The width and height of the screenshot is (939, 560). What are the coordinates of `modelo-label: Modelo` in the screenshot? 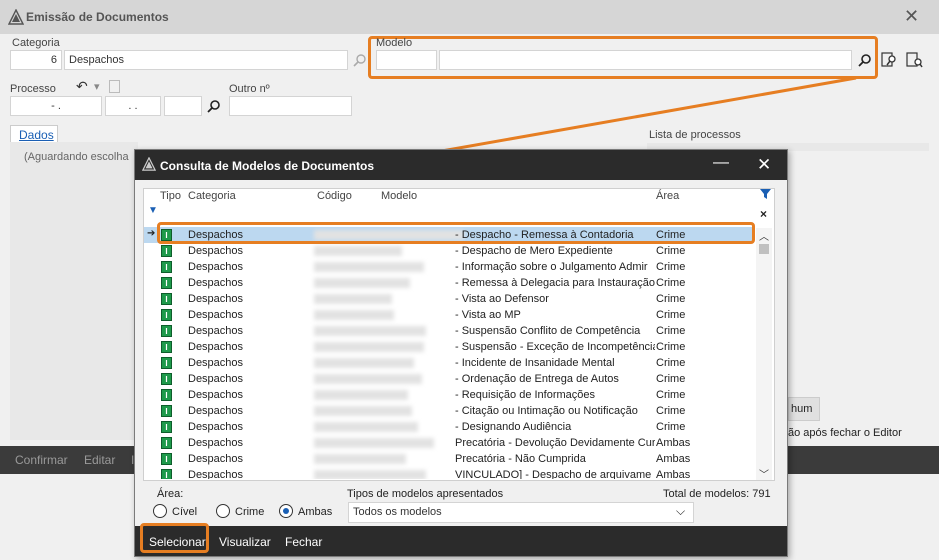 It's located at (394, 43).